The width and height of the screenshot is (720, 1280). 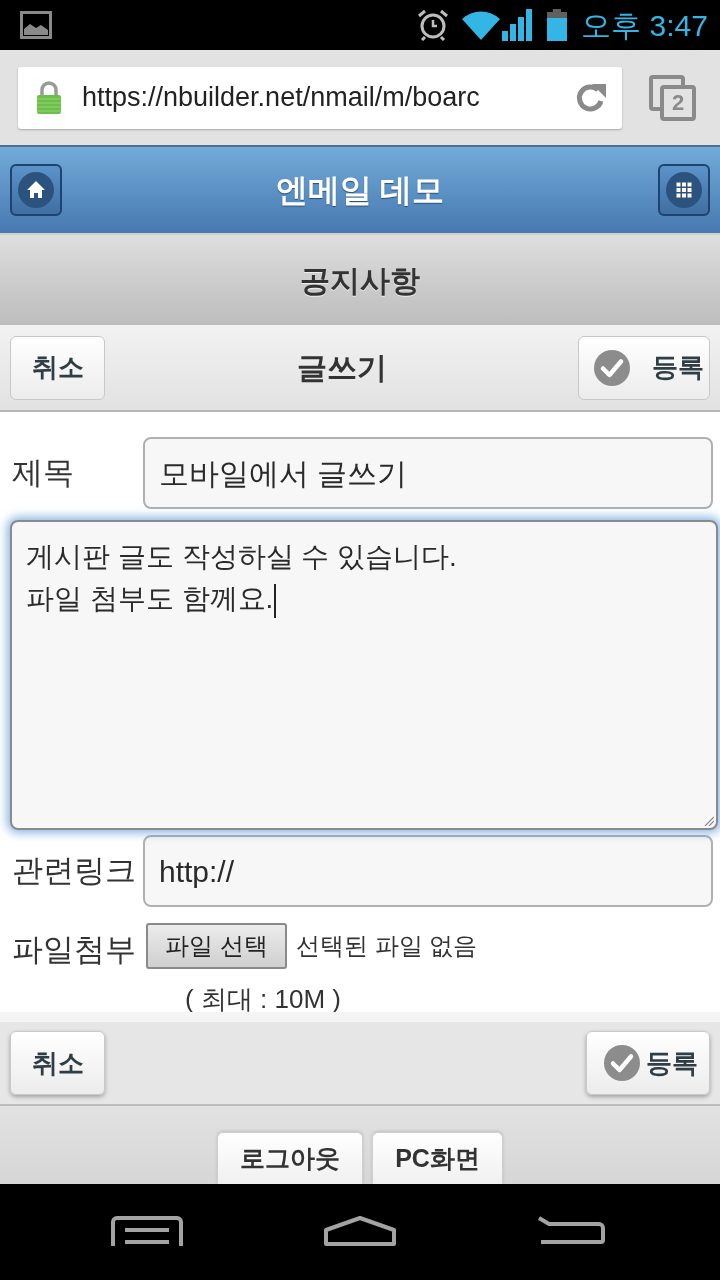 I want to click on file-size-note: ( 최대 : 10M ), so click(x=263, y=999).